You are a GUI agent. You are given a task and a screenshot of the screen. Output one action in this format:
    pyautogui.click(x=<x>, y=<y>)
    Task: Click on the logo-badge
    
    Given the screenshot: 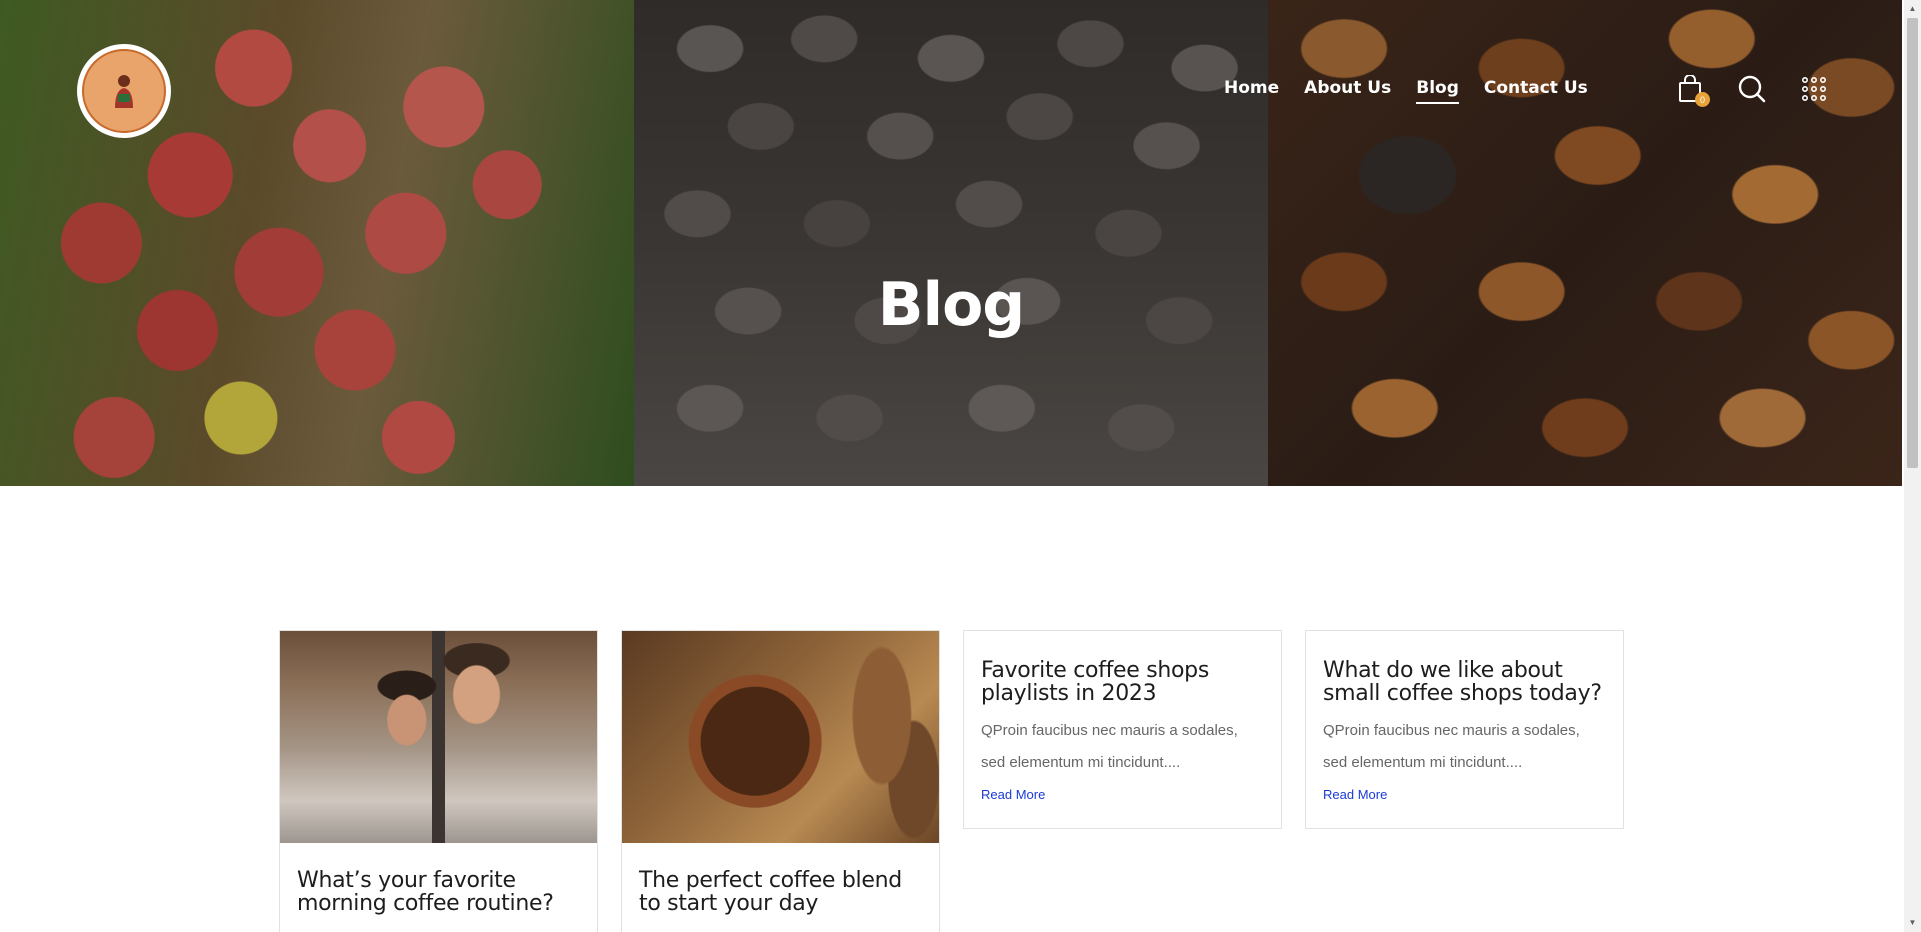 What is the action you would take?
    pyautogui.click(x=124, y=91)
    